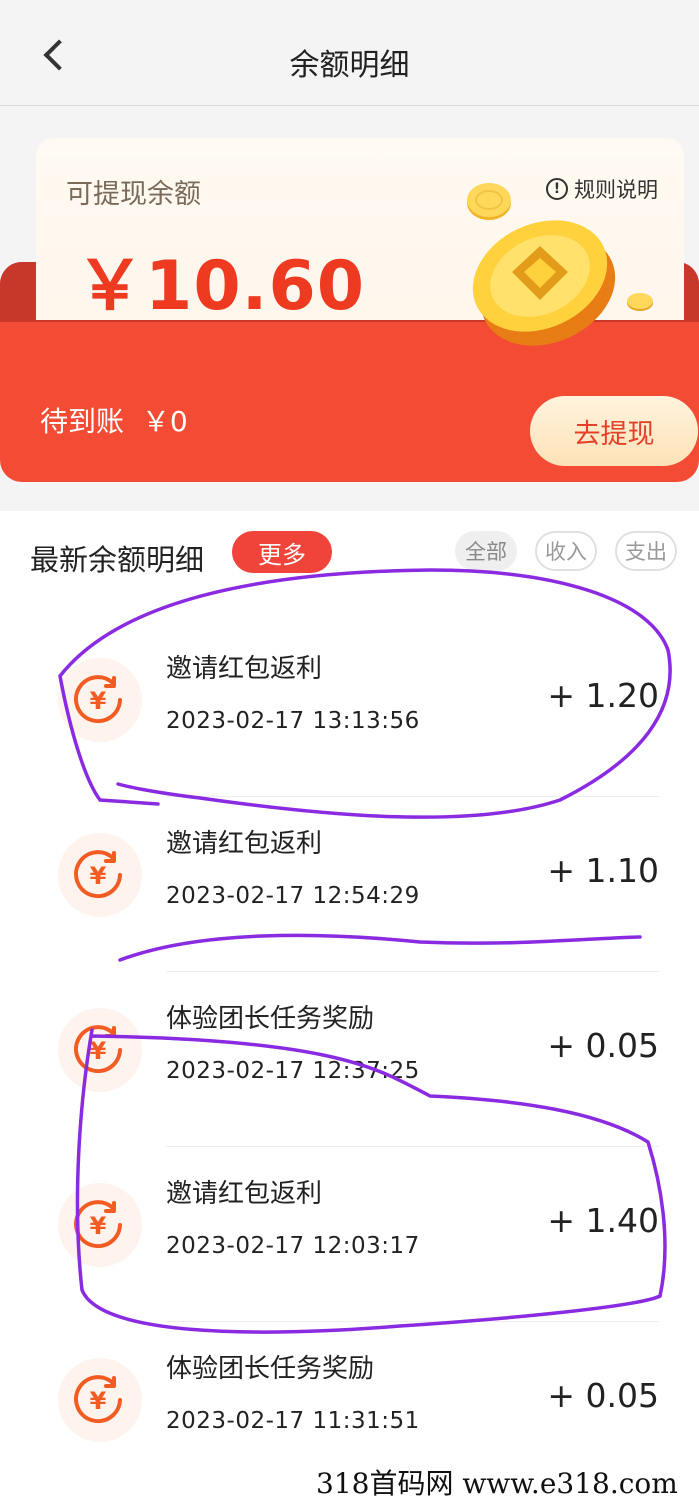 The height and width of the screenshot is (1502, 699). What do you see at coordinates (117, 560) in the screenshot?
I see `section-title: 最新余额明细` at bounding box center [117, 560].